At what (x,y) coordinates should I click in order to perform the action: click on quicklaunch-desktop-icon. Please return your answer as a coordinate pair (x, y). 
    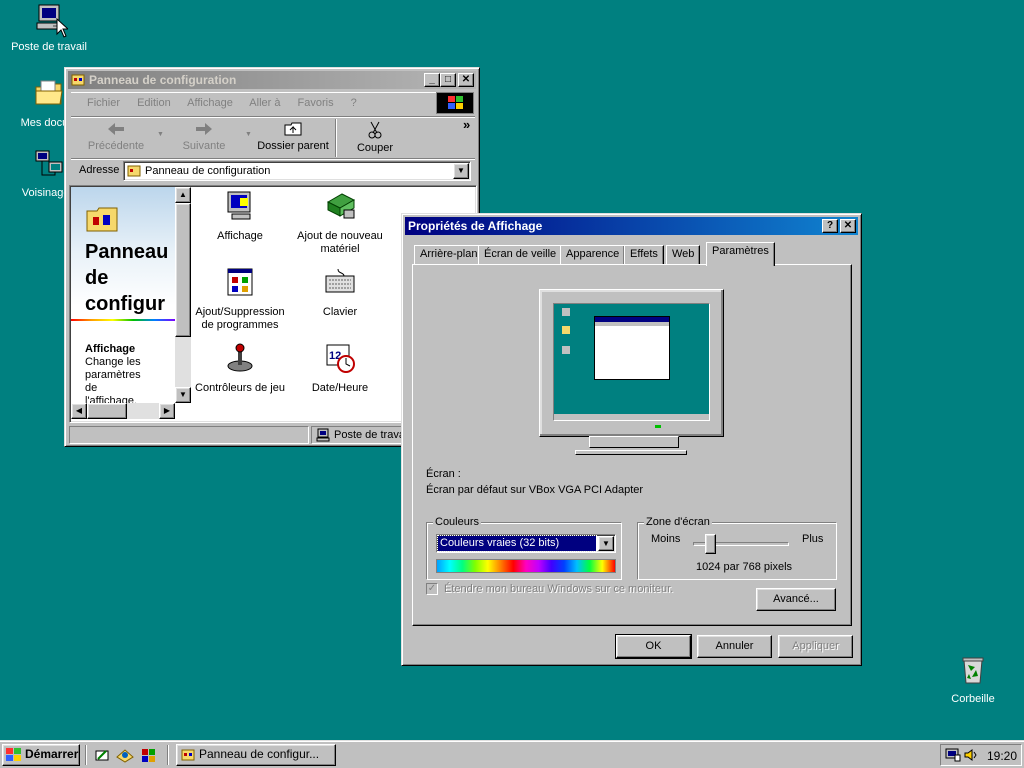
    Looking at the image, I should click on (102, 755).